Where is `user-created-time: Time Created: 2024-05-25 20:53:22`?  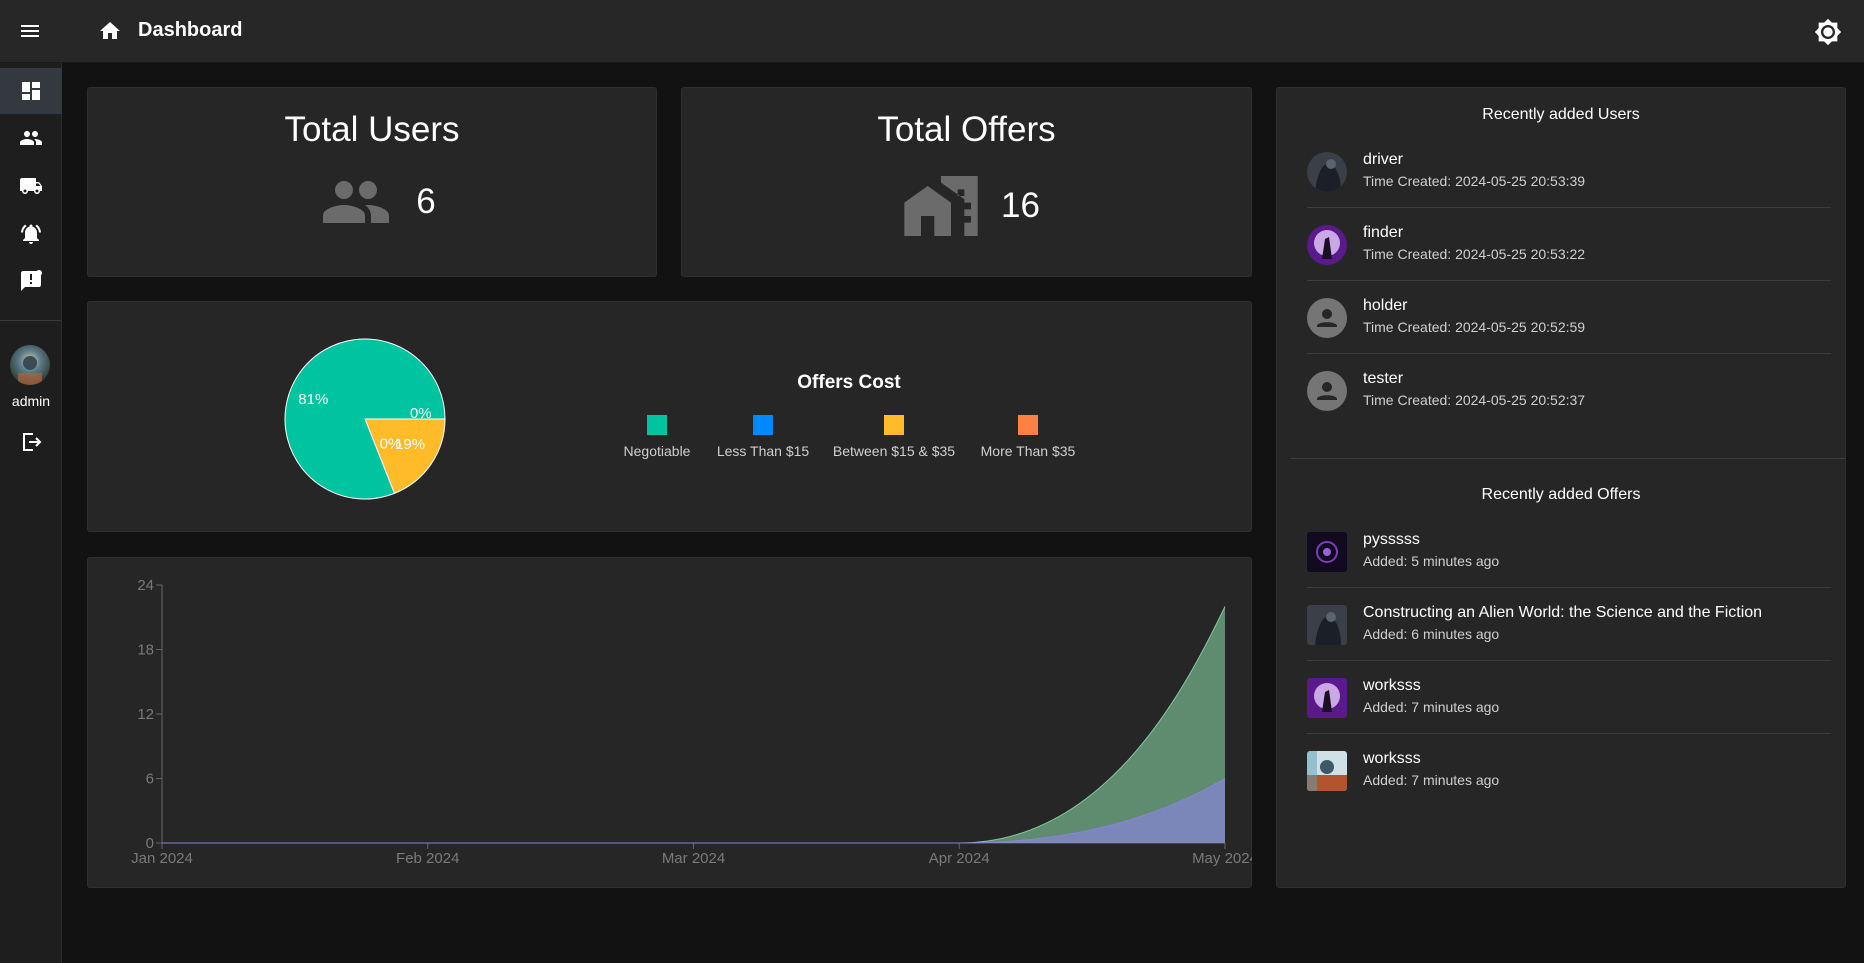
user-created-time: Time Created: 2024-05-25 20:53:22 is located at coordinates (1474, 254).